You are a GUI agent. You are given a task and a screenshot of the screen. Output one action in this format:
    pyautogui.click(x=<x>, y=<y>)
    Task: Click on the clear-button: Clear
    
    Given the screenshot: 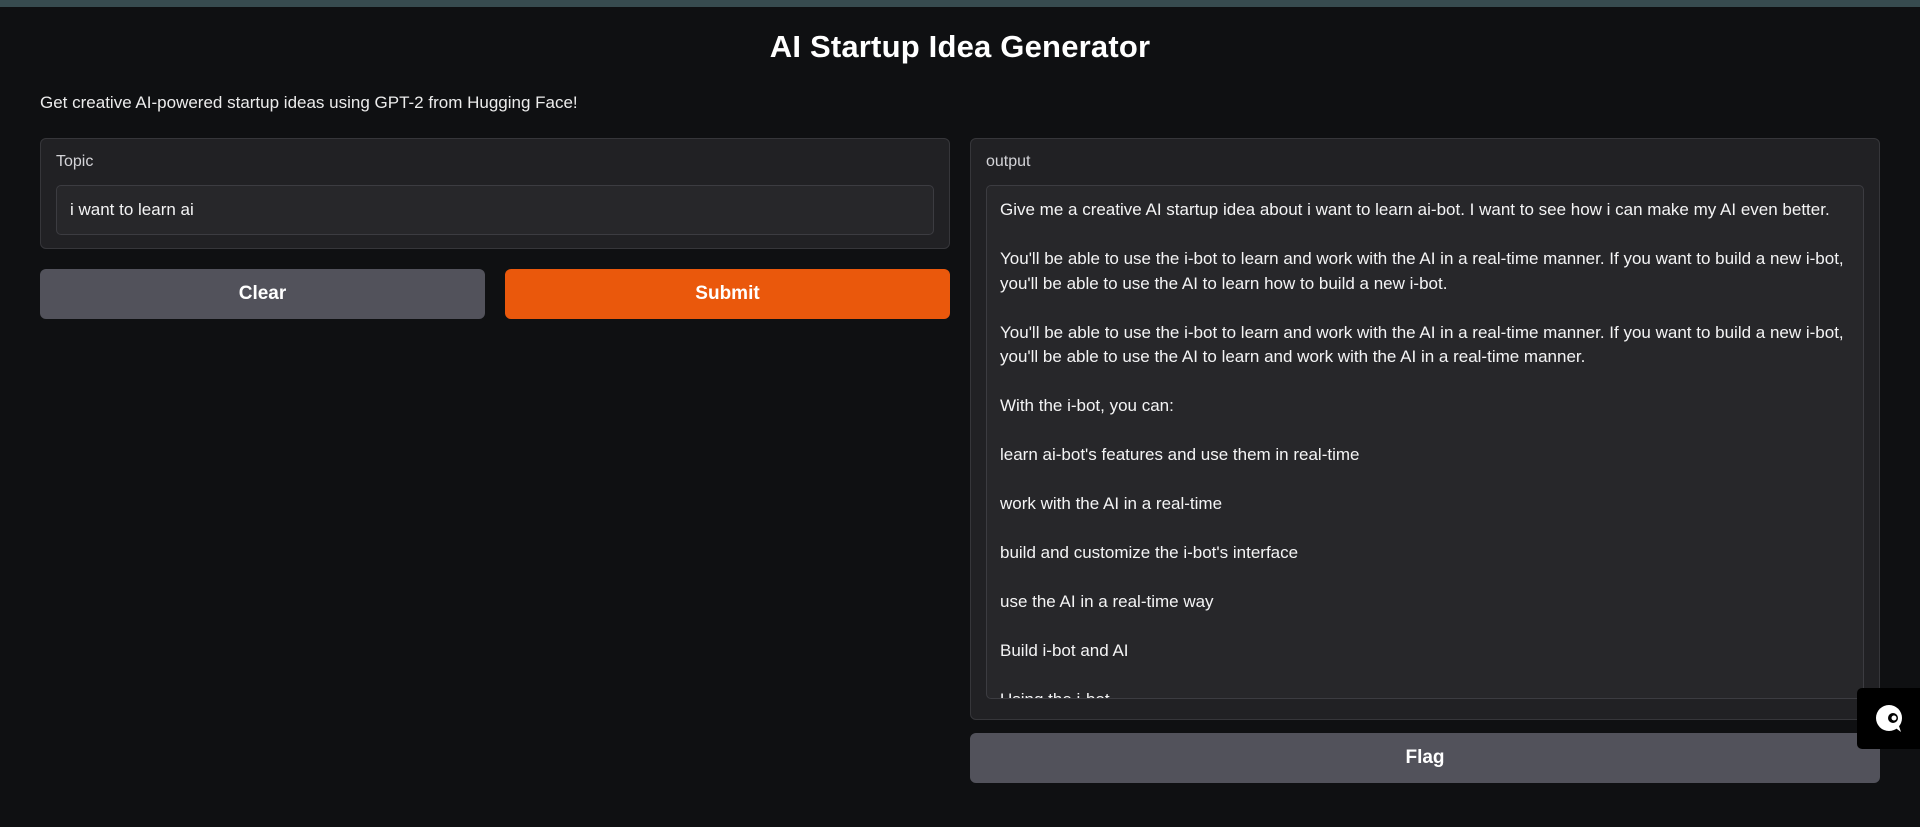 What is the action you would take?
    pyautogui.click(x=262, y=294)
    